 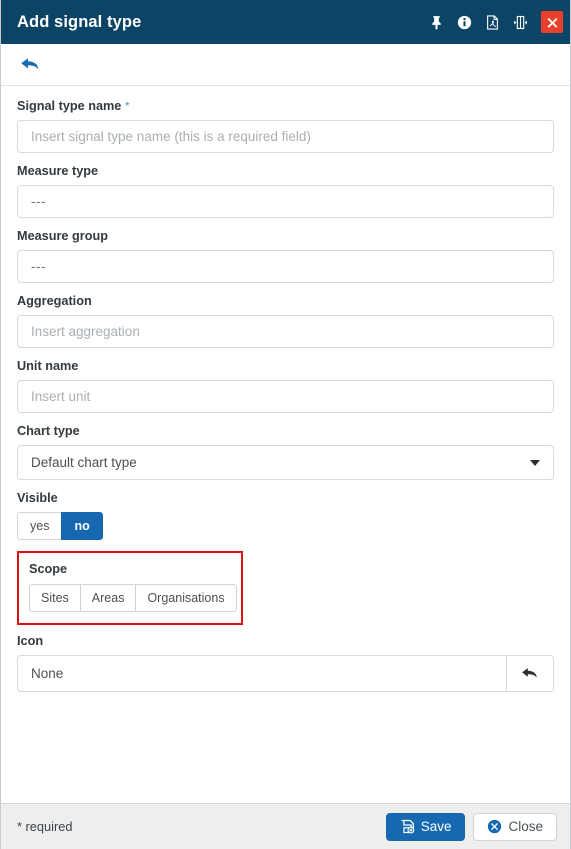 I want to click on icon-input-group: None, so click(x=285, y=673).